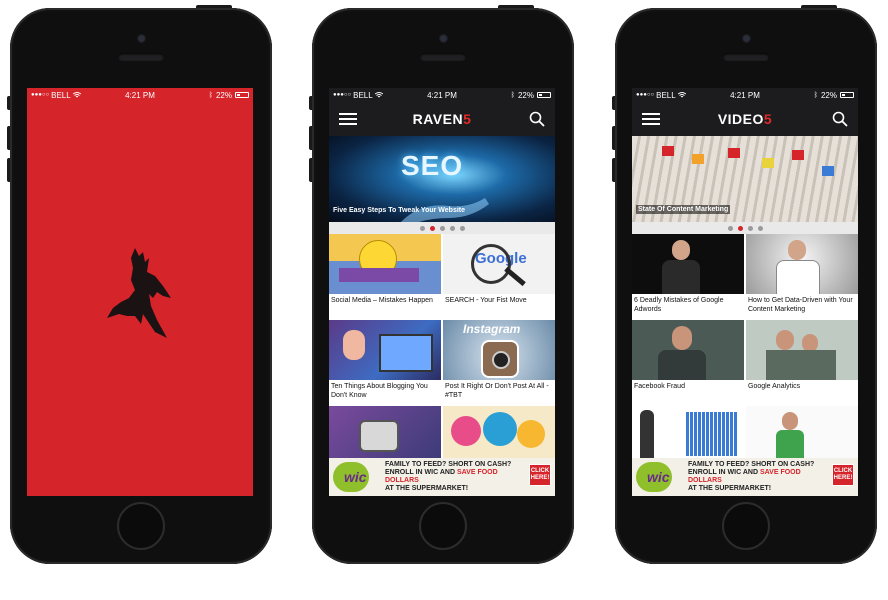 This screenshot has height=600, width=888. What do you see at coordinates (421, 472) in the screenshot?
I see `ad-line-2a: ENROLL IN WIC AND` at bounding box center [421, 472].